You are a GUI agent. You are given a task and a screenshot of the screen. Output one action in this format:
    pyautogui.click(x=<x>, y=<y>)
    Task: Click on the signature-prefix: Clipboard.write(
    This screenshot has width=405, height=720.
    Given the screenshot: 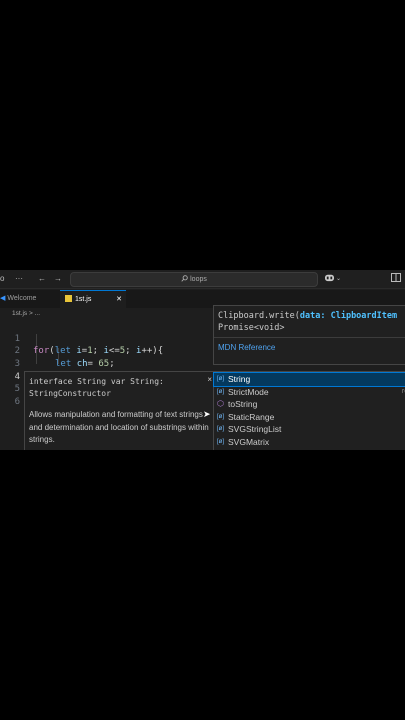 What is the action you would take?
    pyautogui.click(x=259, y=316)
    